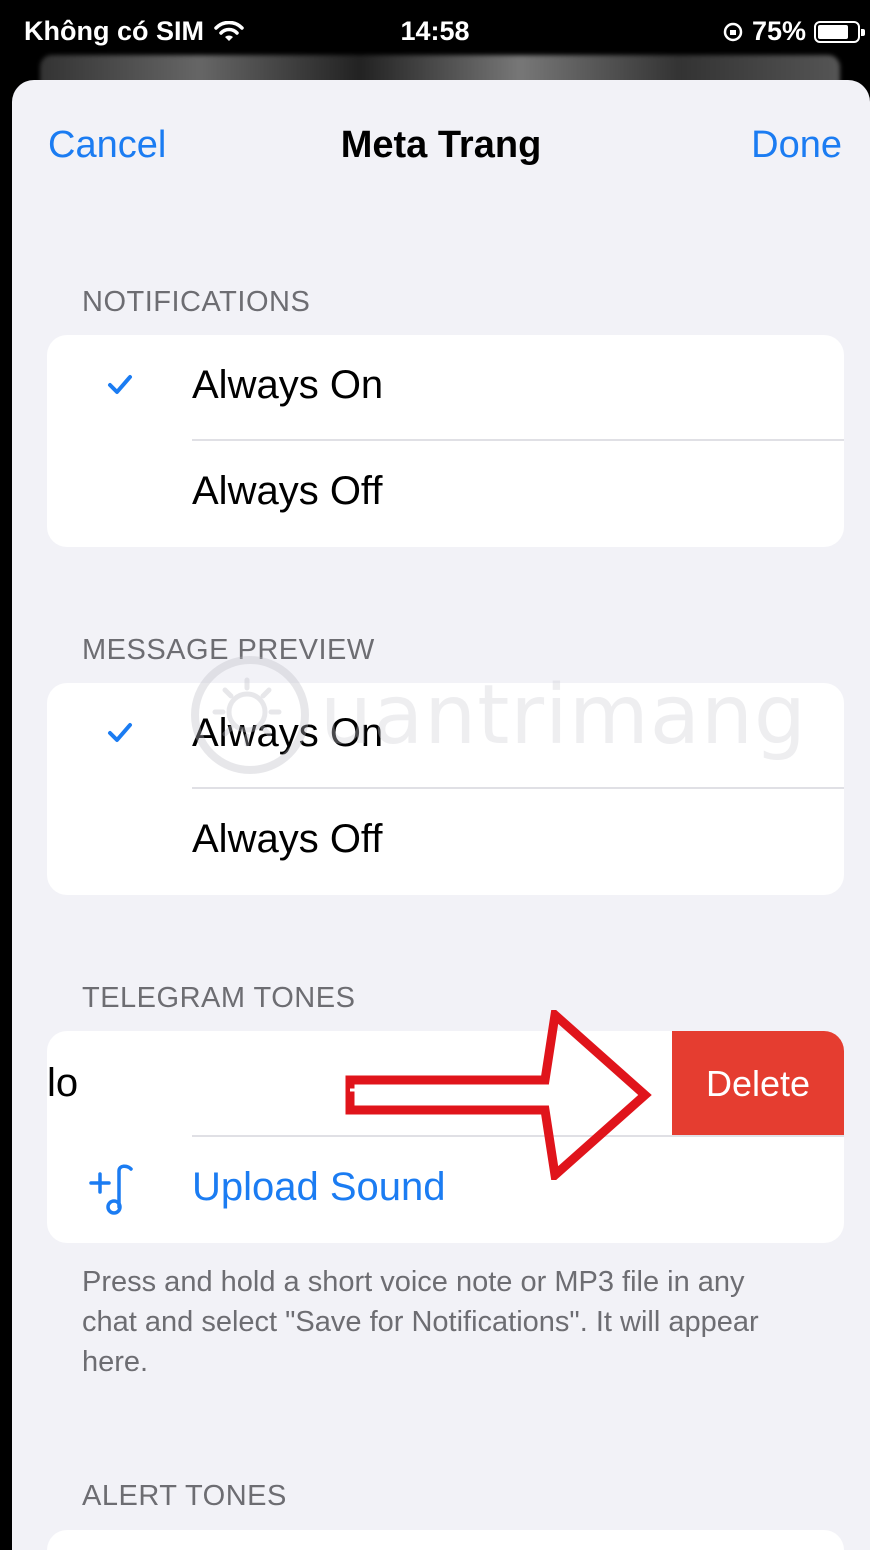 This screenshot has height=1550, width=870. I want to click on status-right-group: 75%, so click(793, 31).